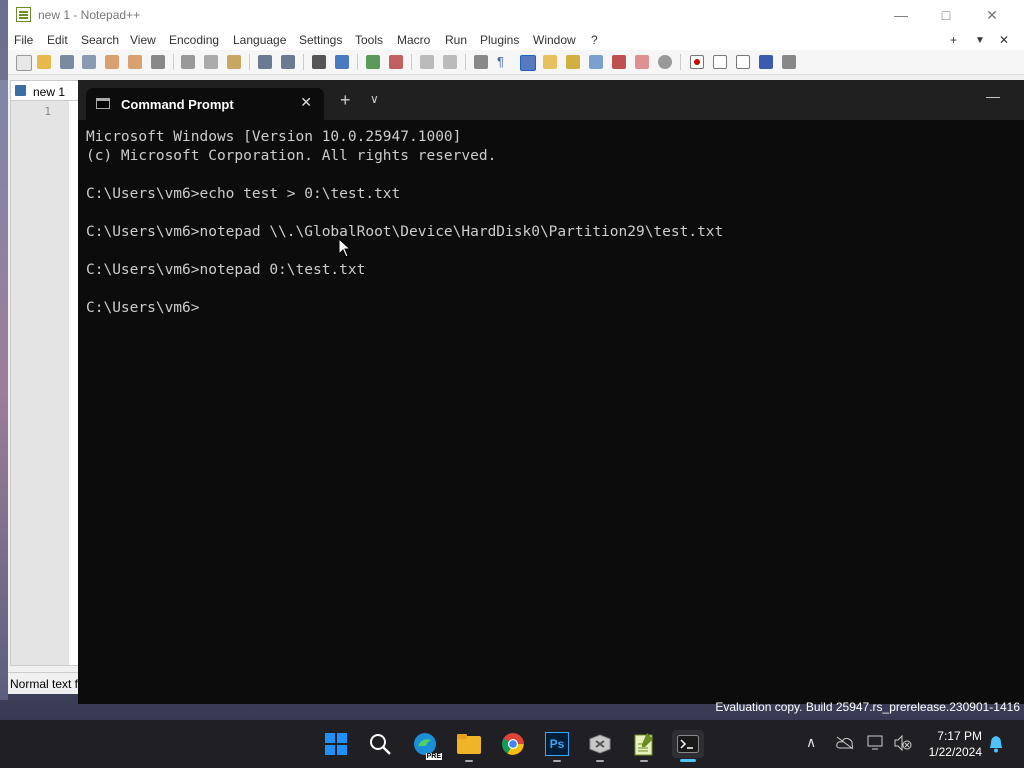  Describe the element at coordinates (557, 746) in the screenshot. I see `photoshop-icon: Ps` at that location.